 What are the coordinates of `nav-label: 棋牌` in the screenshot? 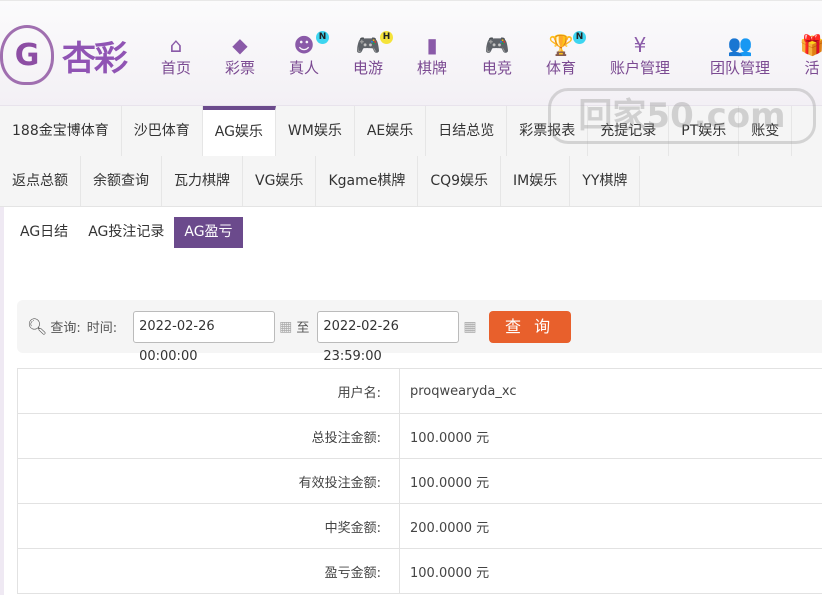 It's located at (432, 68).